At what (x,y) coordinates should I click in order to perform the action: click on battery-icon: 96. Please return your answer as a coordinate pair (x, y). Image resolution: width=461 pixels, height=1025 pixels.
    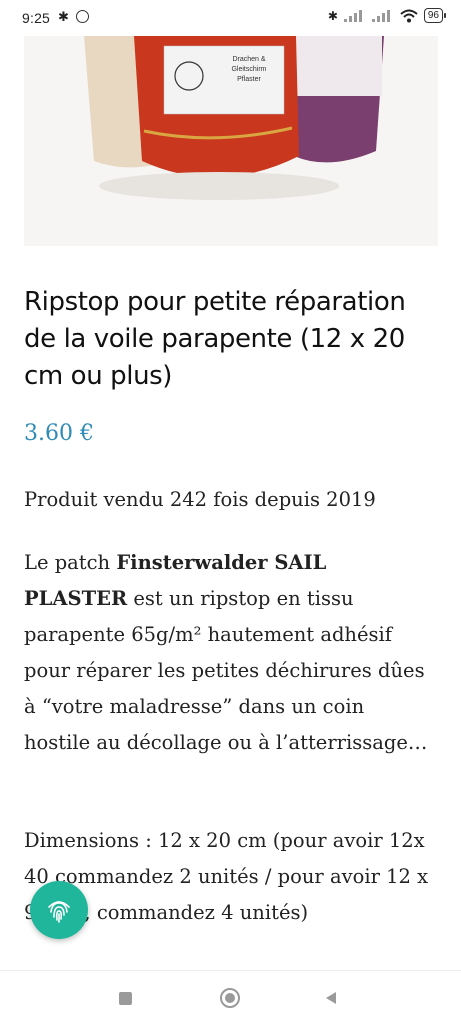
    Looking at the image, I should click on (435, 15).